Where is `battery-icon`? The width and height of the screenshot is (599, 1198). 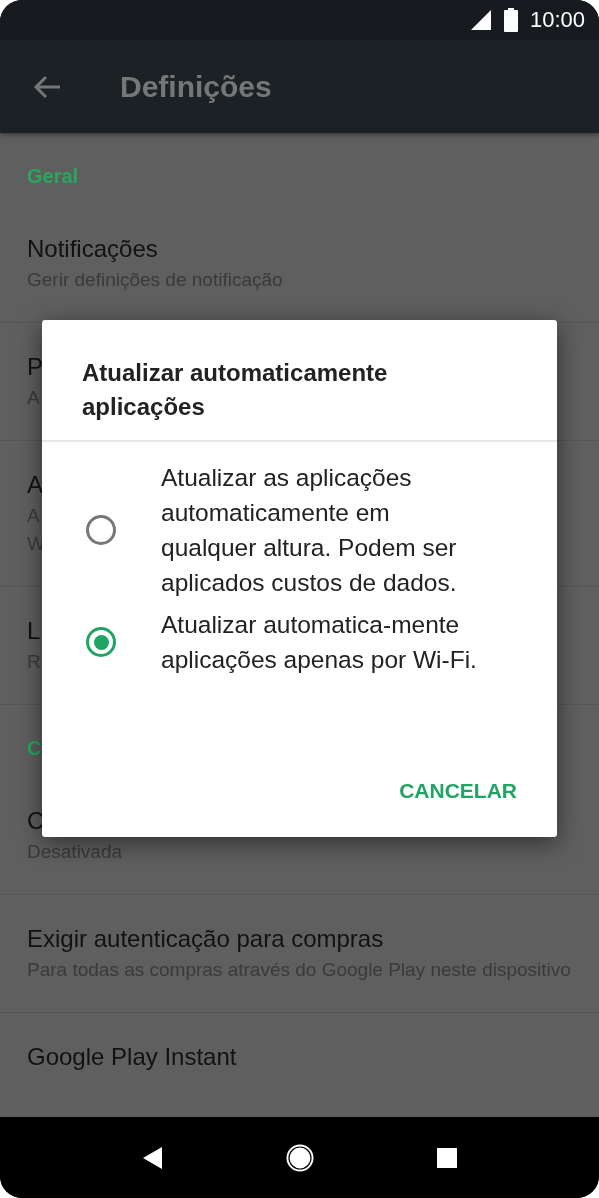 battery-icon is located at coordinates (510, 20).